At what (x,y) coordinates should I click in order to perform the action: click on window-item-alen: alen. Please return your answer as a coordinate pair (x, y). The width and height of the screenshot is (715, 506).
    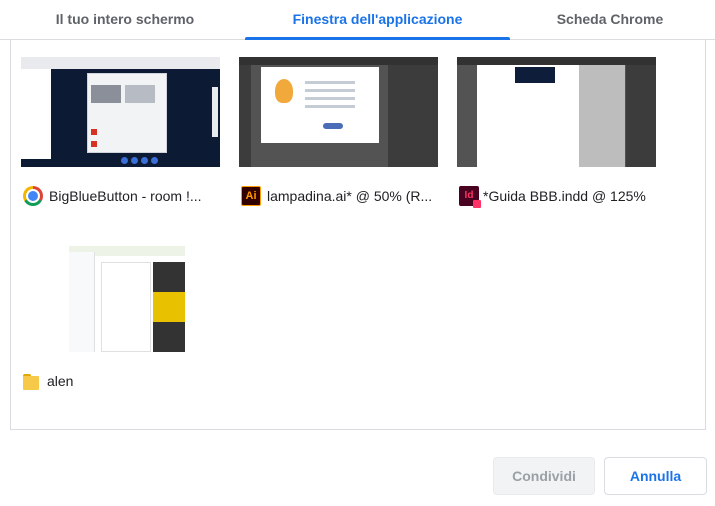
    Looking at the image, I should click on (115, 310).